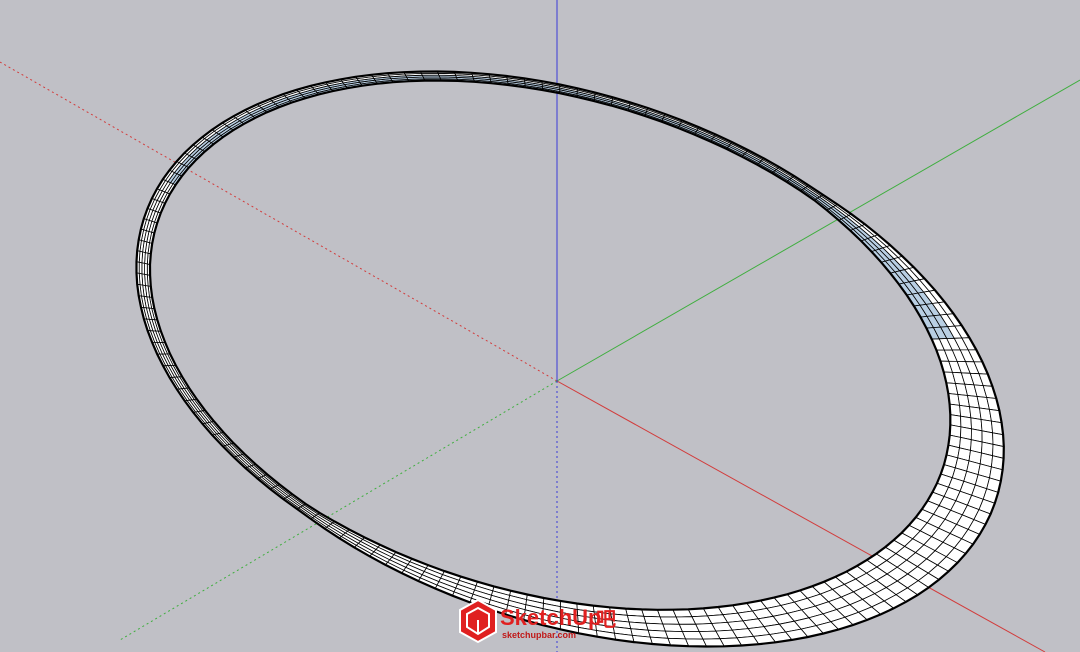 The image size is (1080, 652). I want to click on watermark-logo: SketchUp 吧 sketchupbar.com, so click(537, 621).